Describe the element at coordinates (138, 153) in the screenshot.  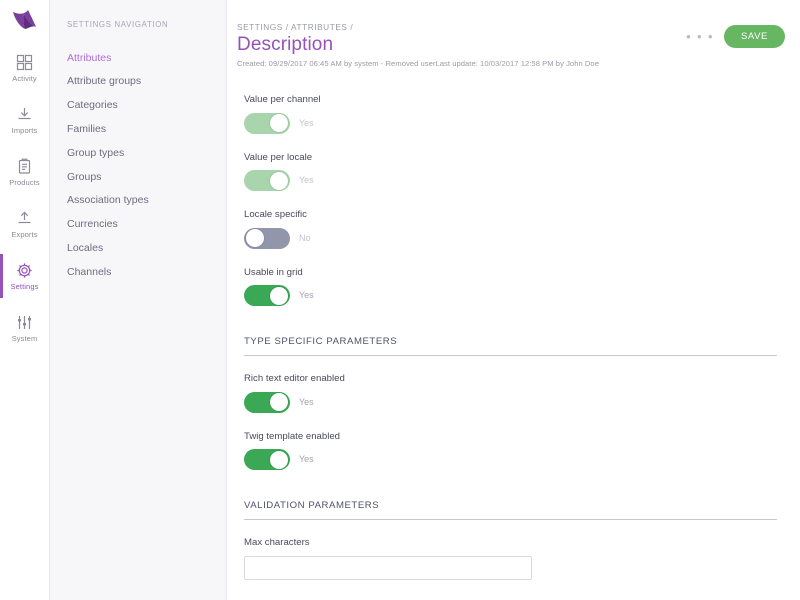
I see `sidebar-item-group-types: Group types` at that location.